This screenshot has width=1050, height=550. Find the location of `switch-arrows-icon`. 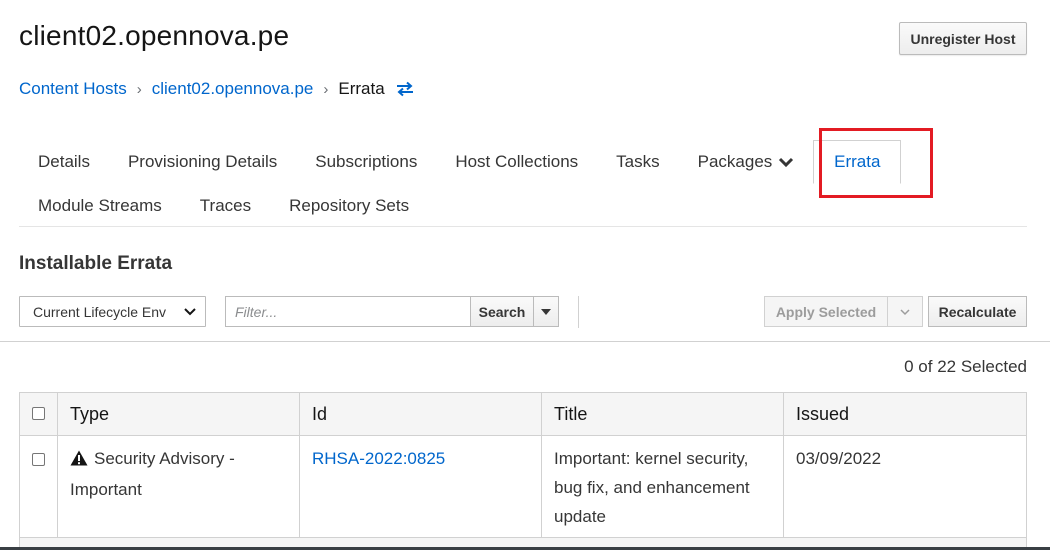

switch-arrows-icon is located at coordinates (405, 89).